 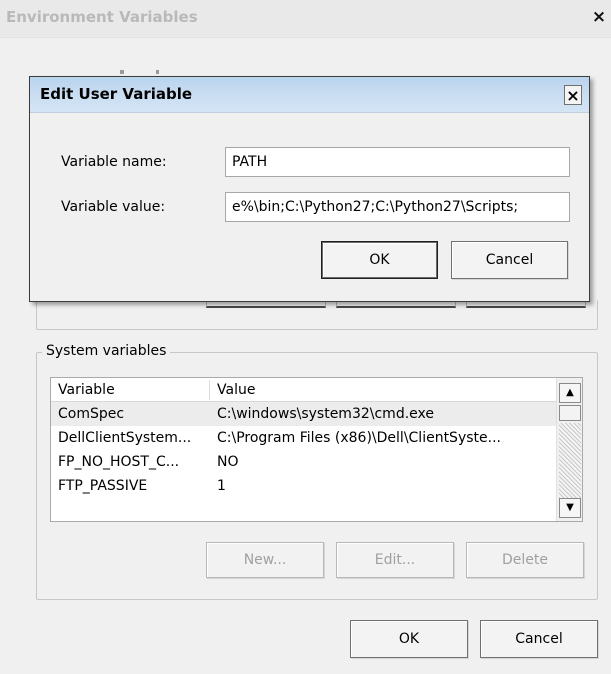 What do you see at coordinates (305, 19) in the screenshot?
I see `outer-titlebar: Environment Variables ×` at bounding box center [305, 19].